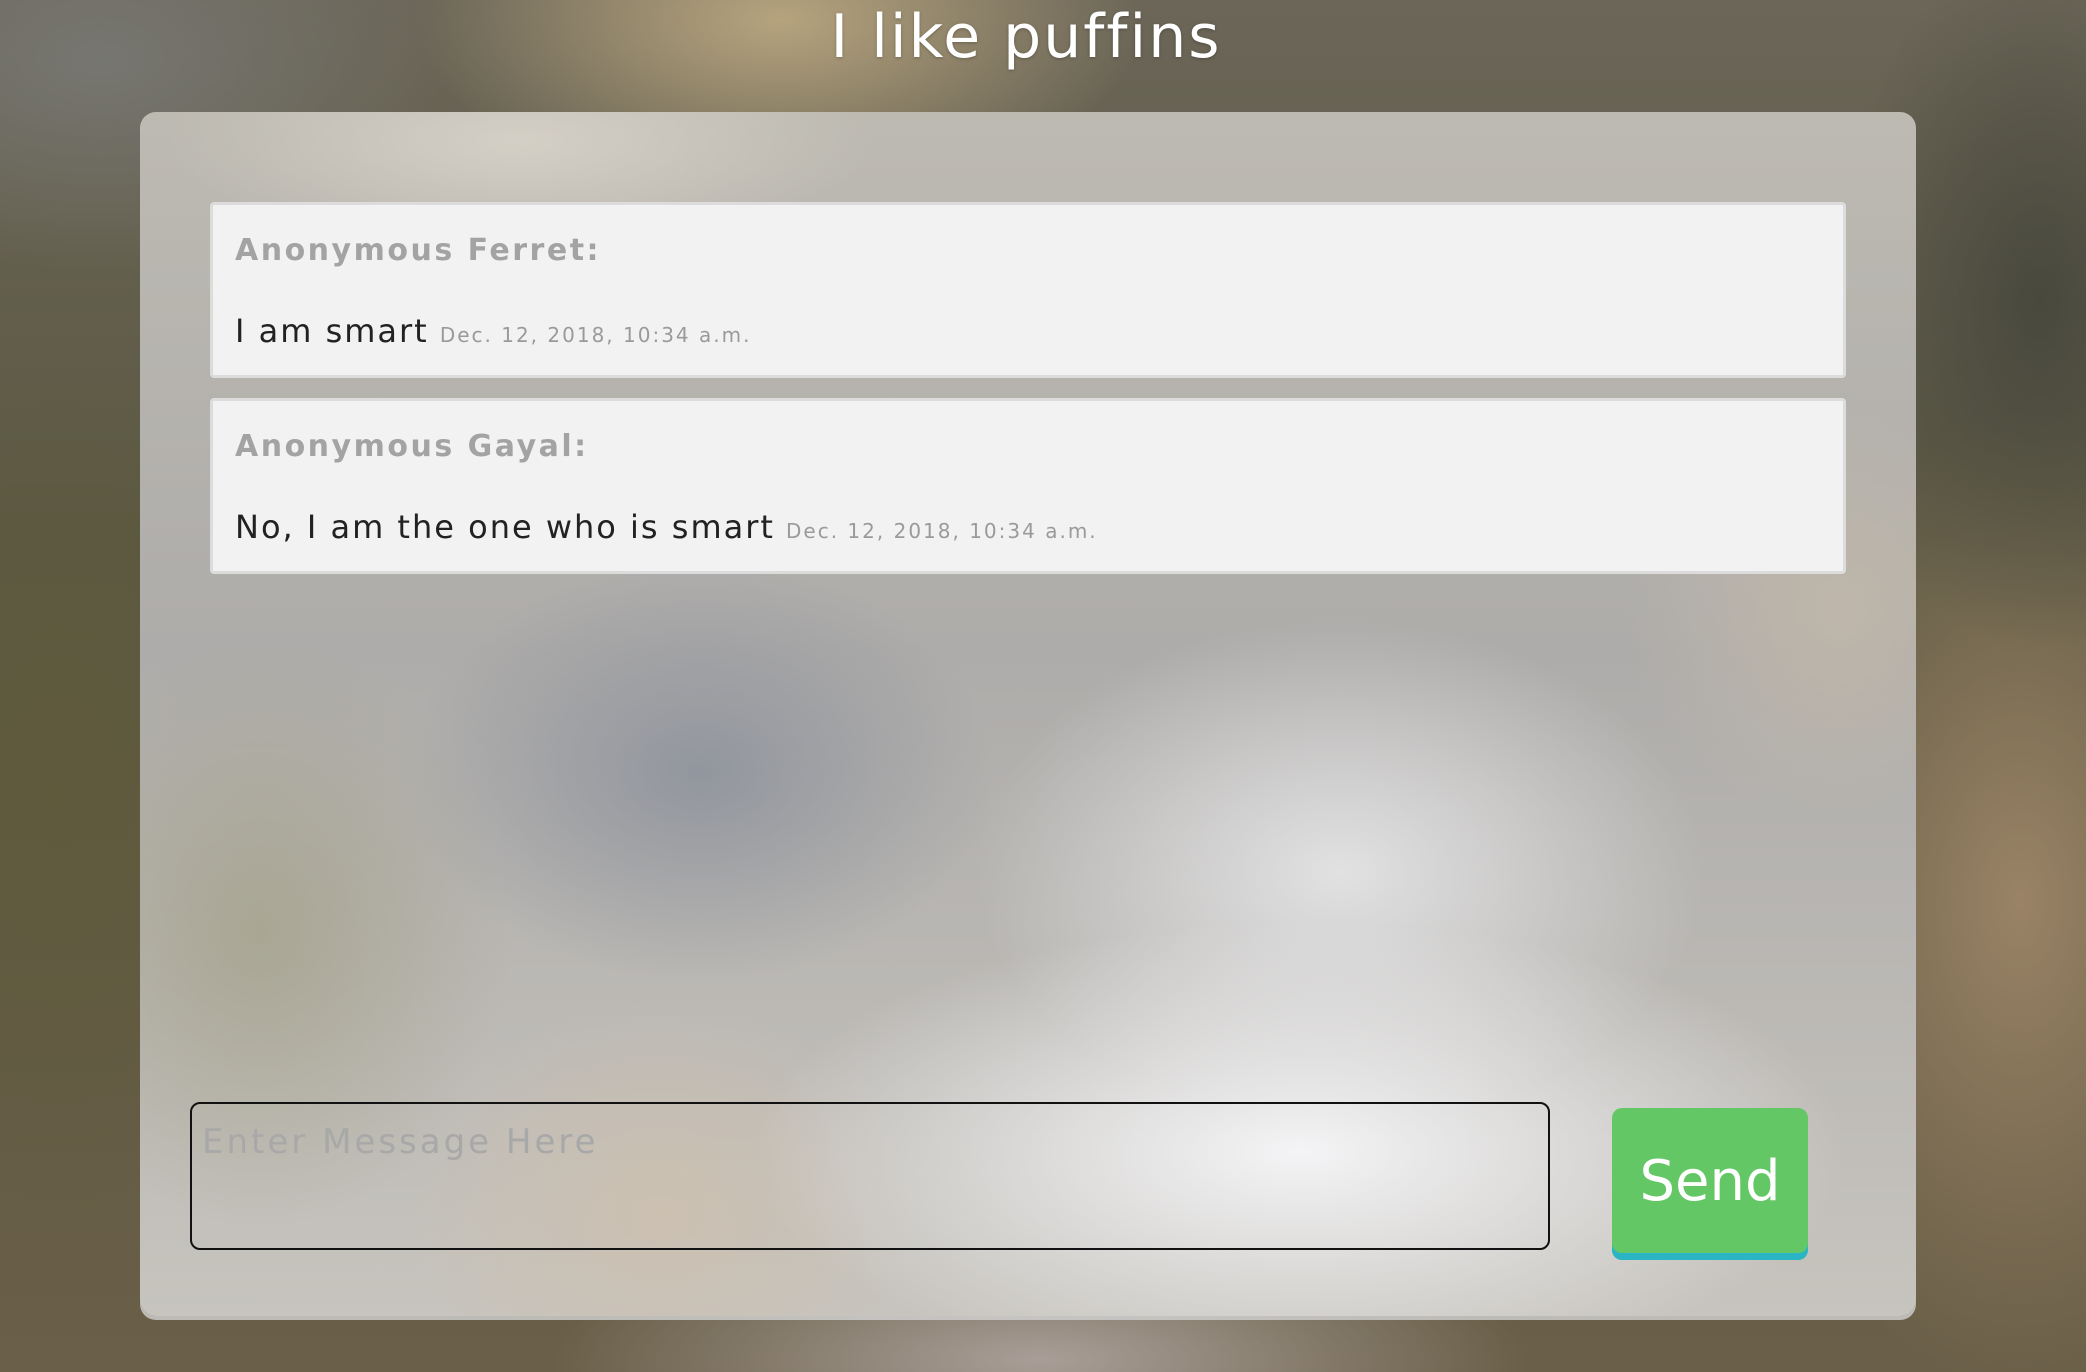  What do you see at coordinates (418, 250) in the screenshot?
I see `message-author: Anonymous Ferret:` at bounding box center [418, 250].